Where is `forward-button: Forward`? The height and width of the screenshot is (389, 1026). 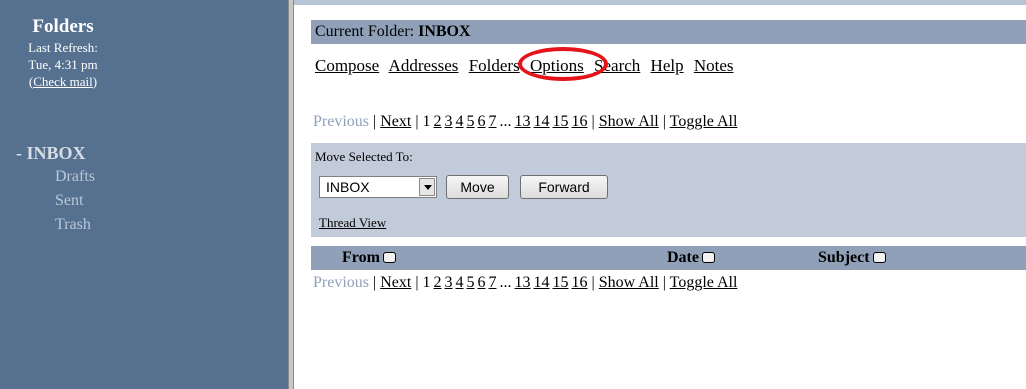
forward-button: Forward is located at coordinates (564, 187).